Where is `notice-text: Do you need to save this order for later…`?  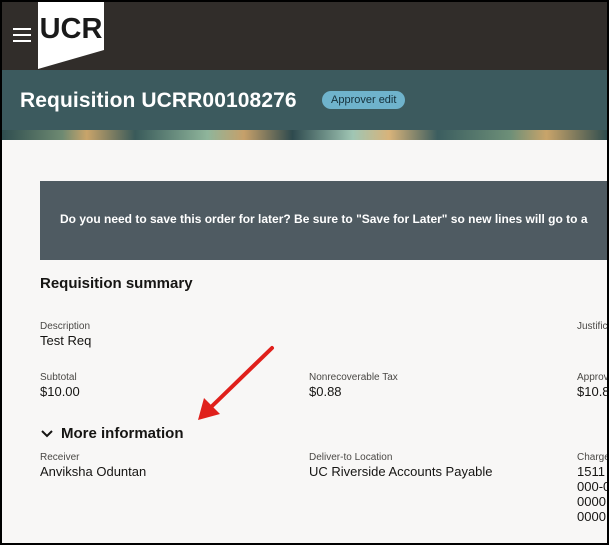 notice-text: Do you need to save this order for later… is located at coordinates (324, 219).